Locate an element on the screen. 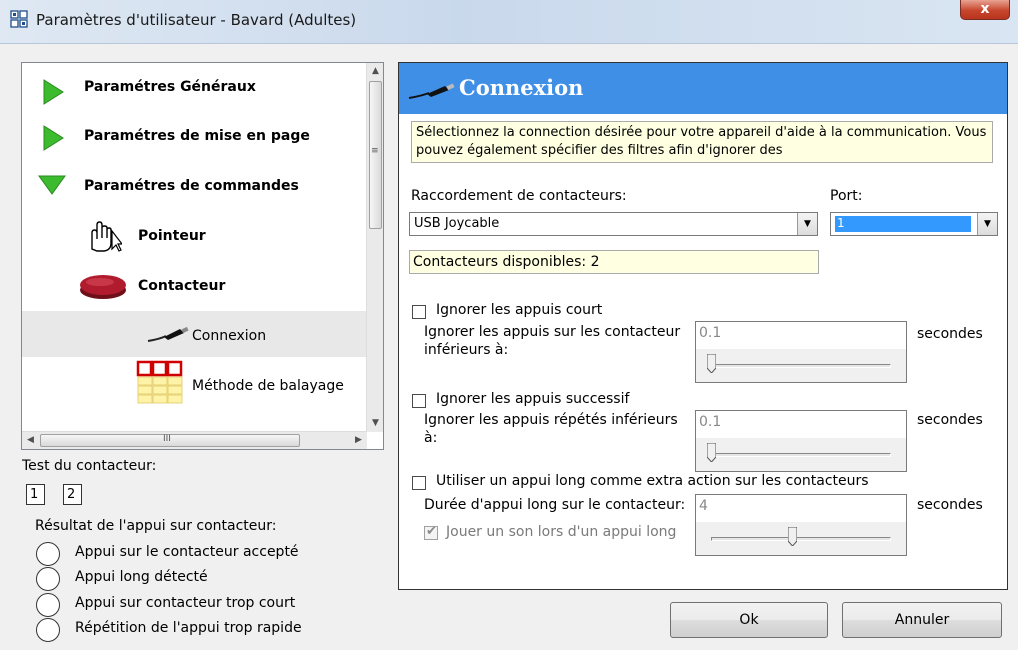 This screenshot has width=1018, height=650. switch-test-label: Test du contacteur: is located at coordinates (89, 466).